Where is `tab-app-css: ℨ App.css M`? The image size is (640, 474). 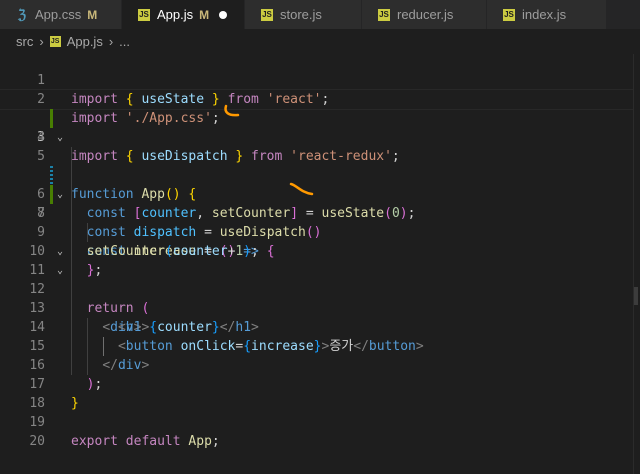
tab-app-css: ℨ App.css M is located at coordinates (61, 14).